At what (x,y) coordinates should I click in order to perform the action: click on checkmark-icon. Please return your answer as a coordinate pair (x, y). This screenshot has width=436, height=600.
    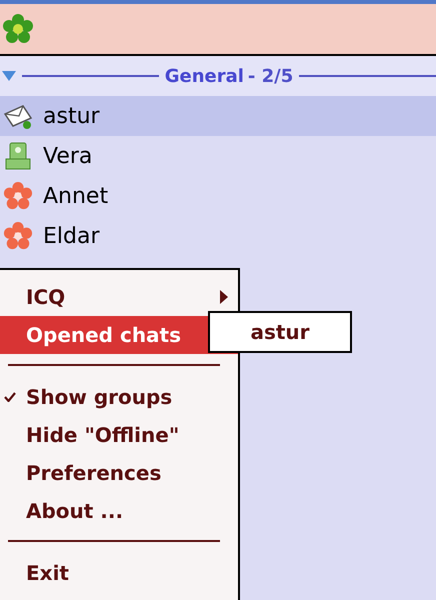
    Looking at the image, I should click on (10, 397).